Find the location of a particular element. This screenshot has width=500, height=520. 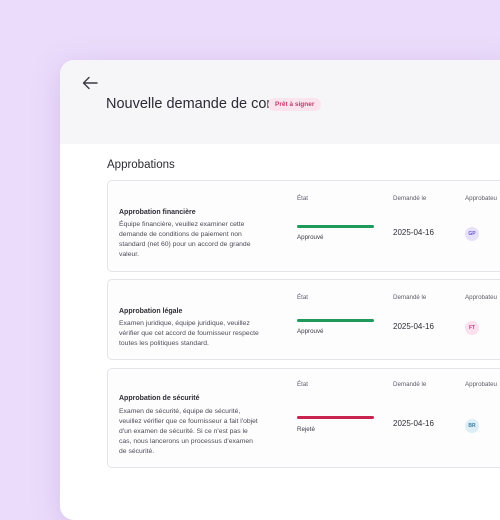

avatar: GP is located at coordinates (472, 234).